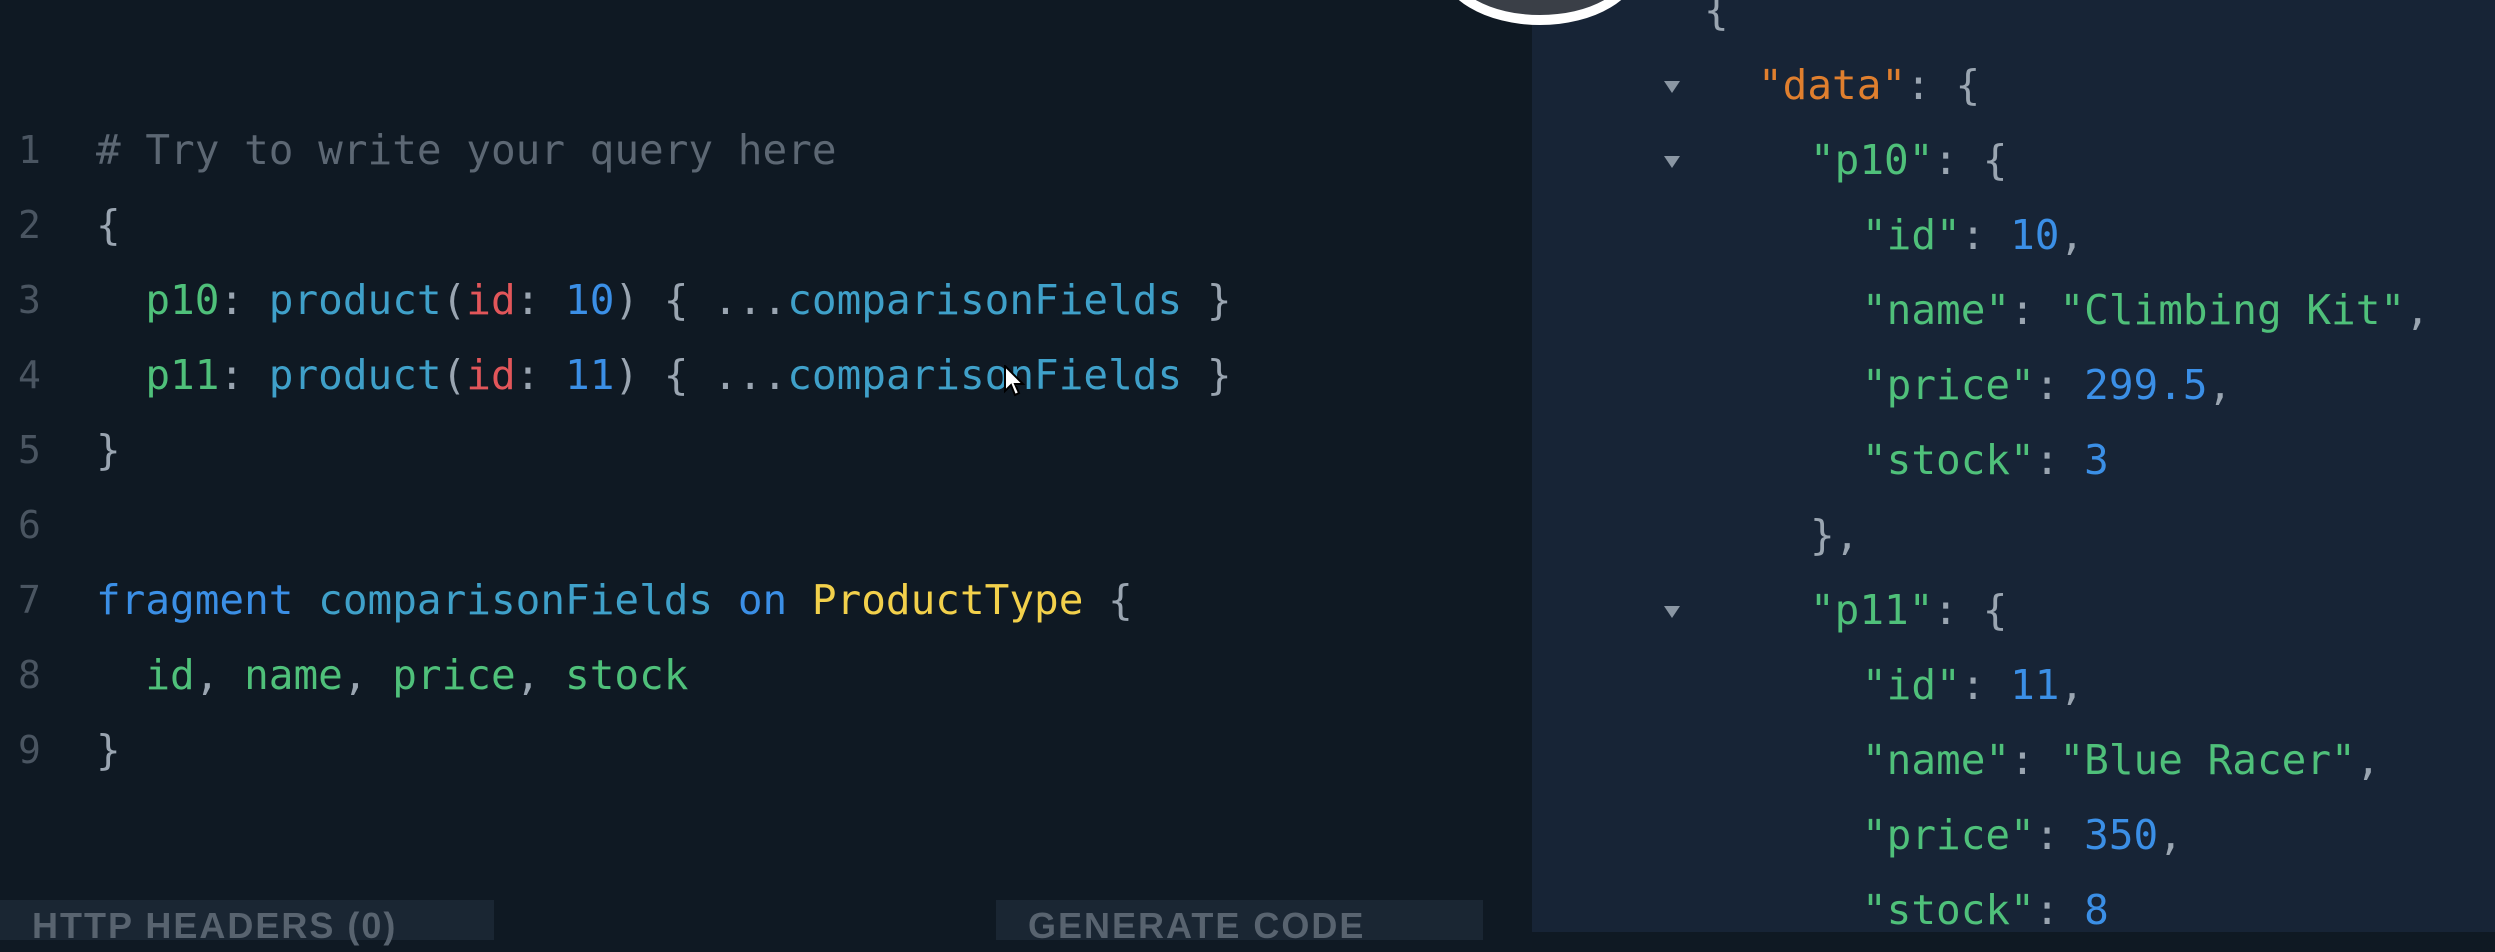 Image resolution: width=2495 pixels, height=952 pixels. I want to click on code-text: # Try to write your query here, so click(466, 150).